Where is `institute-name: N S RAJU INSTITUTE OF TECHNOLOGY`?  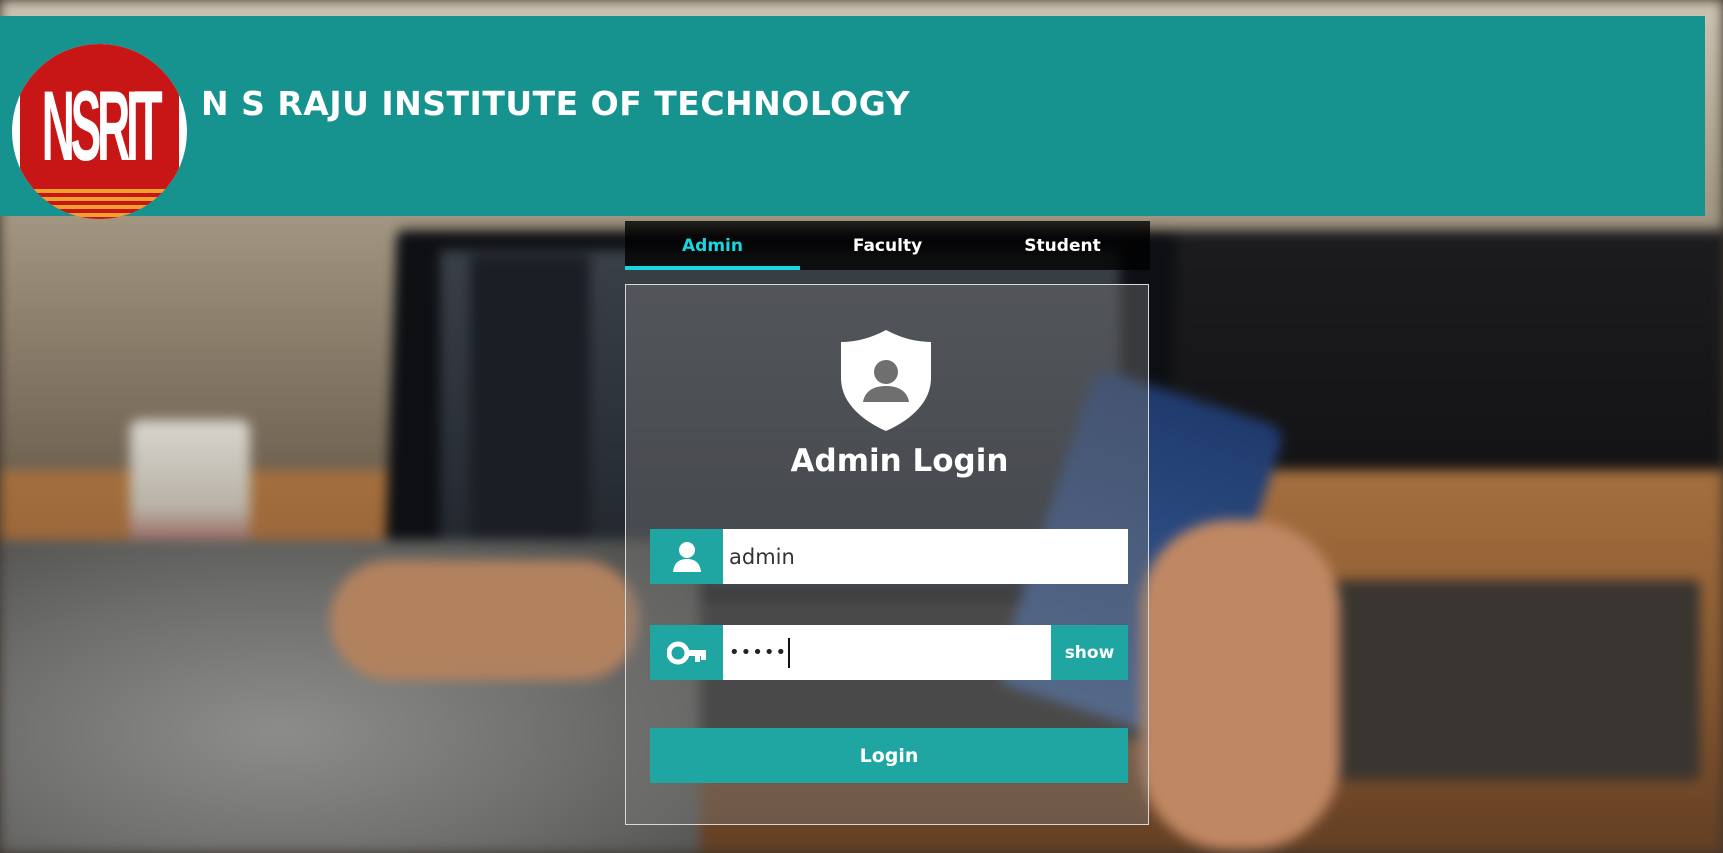
institute-name: N S RAJU INSTITUTE OF TECHNOLOGY is located at coordinates (555, 103).